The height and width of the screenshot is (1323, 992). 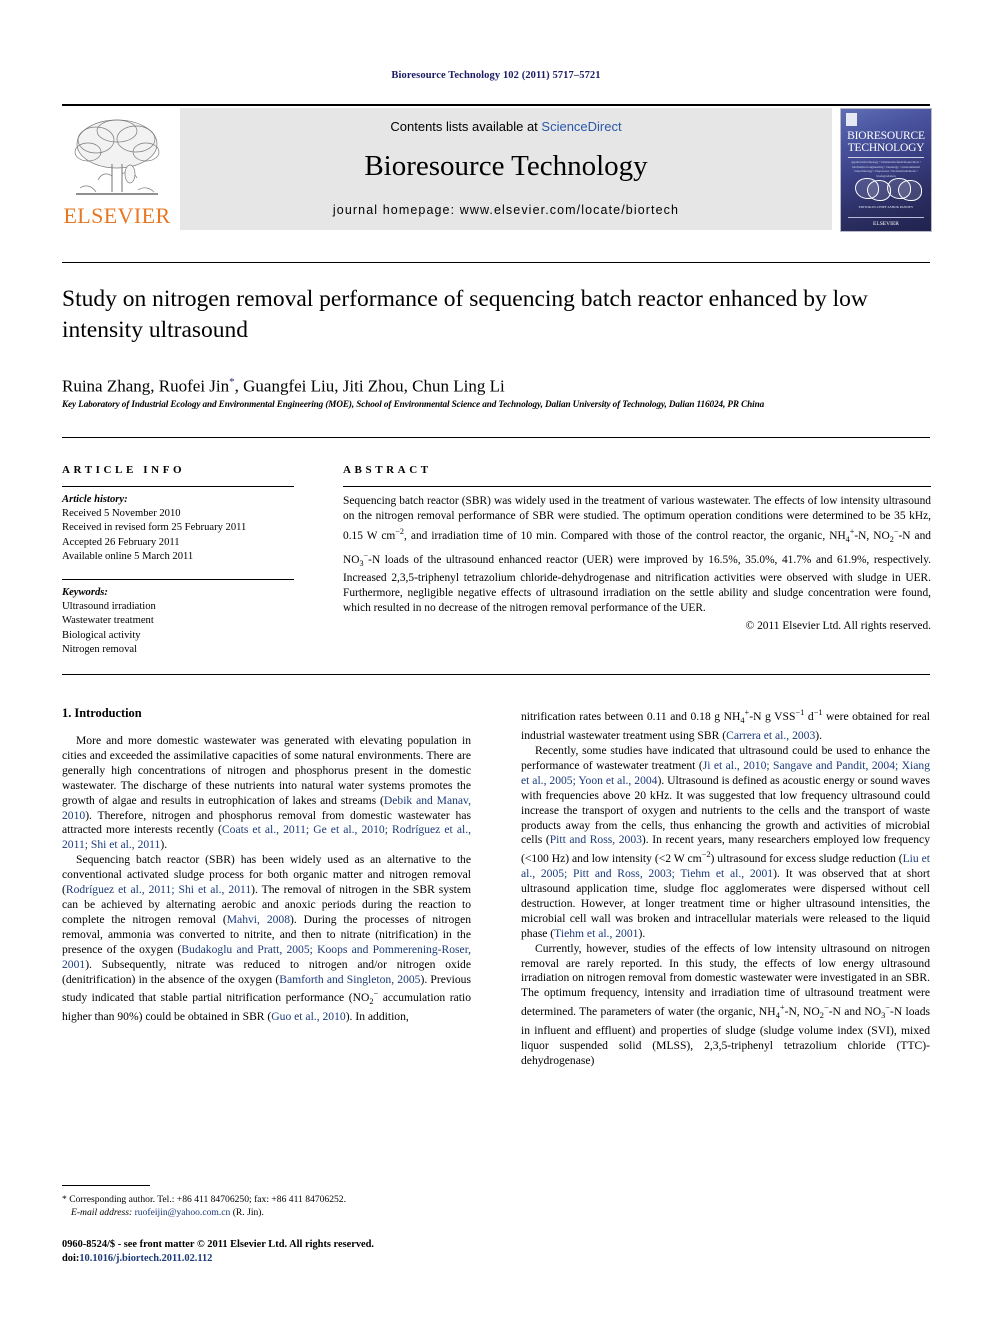 What do you see at coordinates (117, 215) in the screenshot?
I see `elsevier-wordmark: ELSEVIER` at bounding box center [117, 215].